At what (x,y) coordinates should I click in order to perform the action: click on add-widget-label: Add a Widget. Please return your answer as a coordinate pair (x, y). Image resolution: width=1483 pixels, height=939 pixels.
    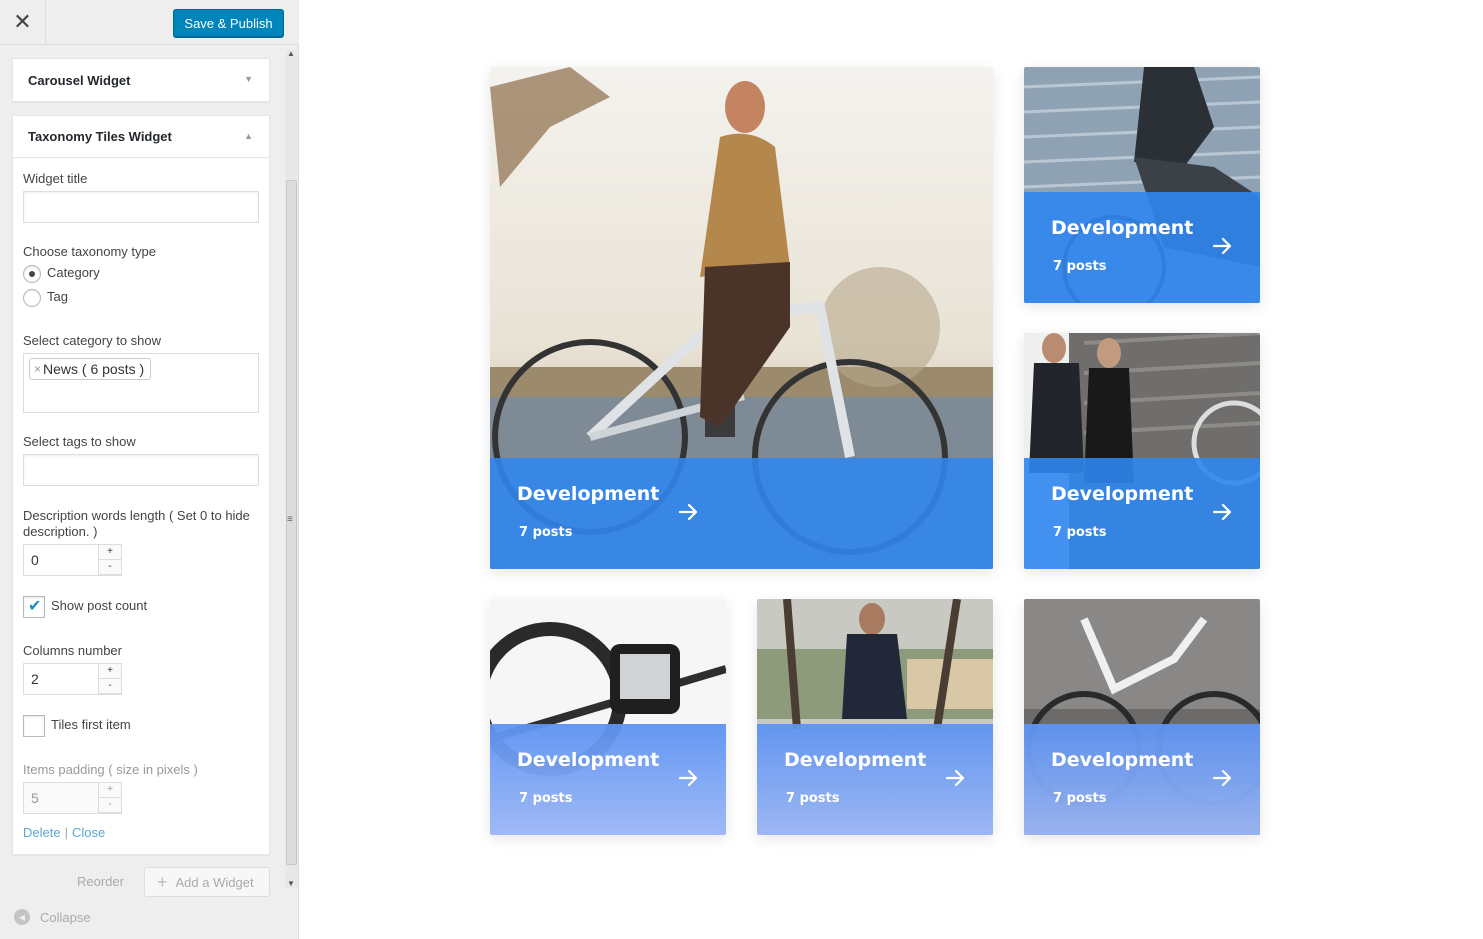
    Looking at the image, I should click on (214, 882).